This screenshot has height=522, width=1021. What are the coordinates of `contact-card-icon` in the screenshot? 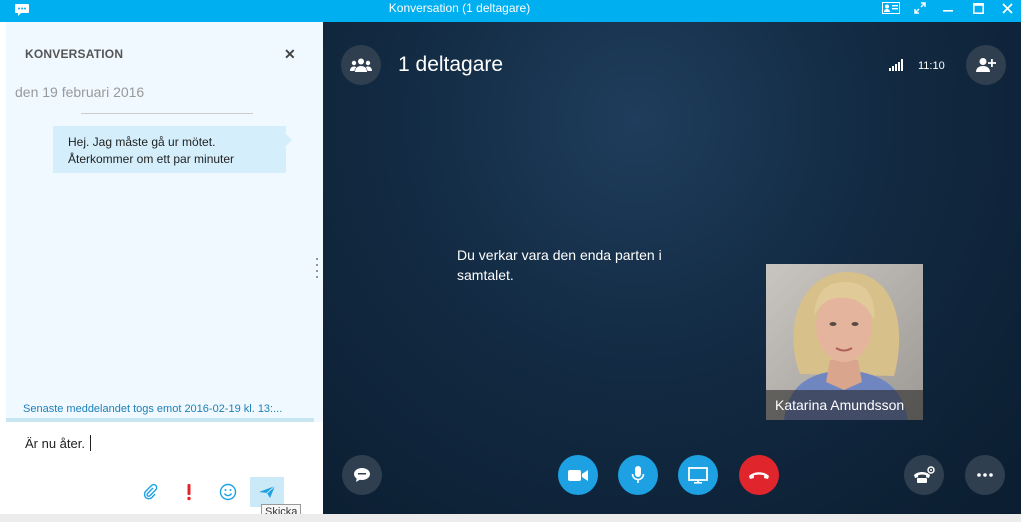 It's located at (891, 8).